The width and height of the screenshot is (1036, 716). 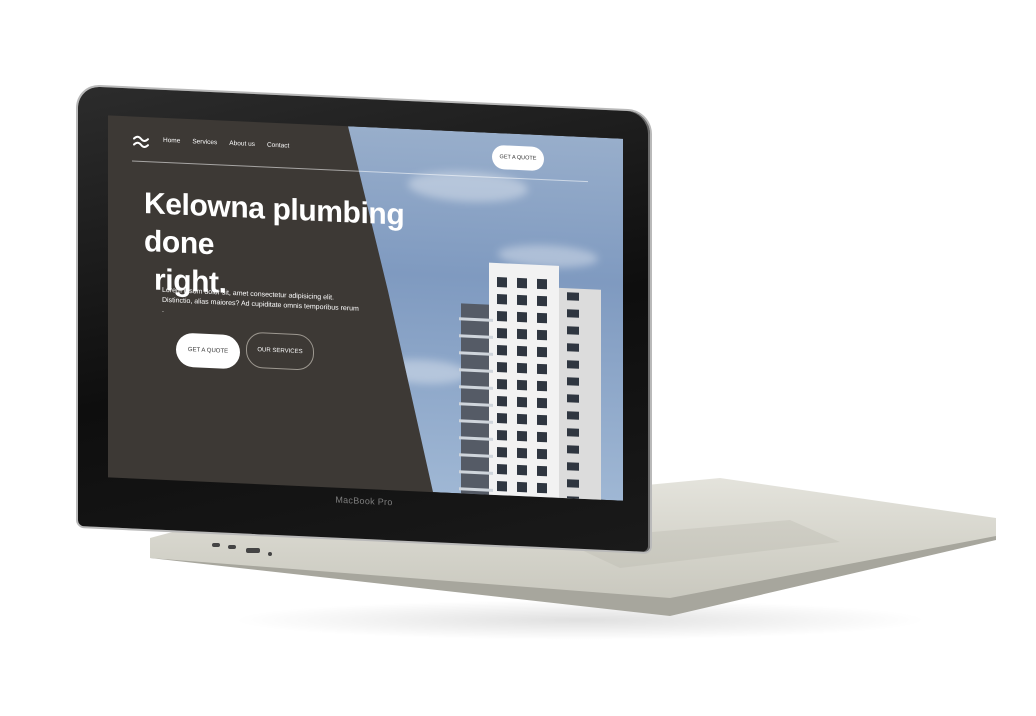 What do you see at coordinates (253, 550) in the screenshot?
I see `usb-port-icon` at bounding box center [253, 550].